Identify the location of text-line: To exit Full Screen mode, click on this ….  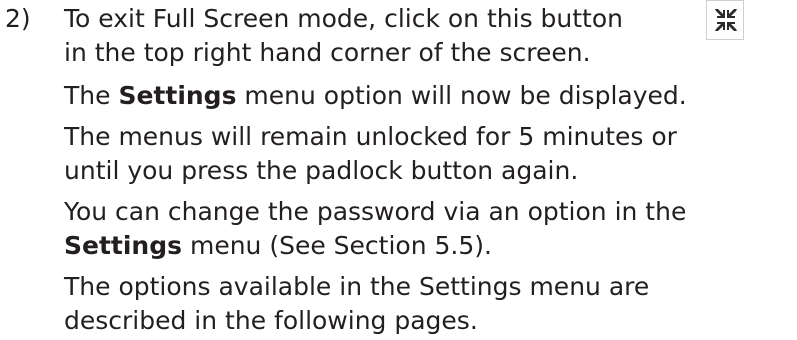
(343, 18).